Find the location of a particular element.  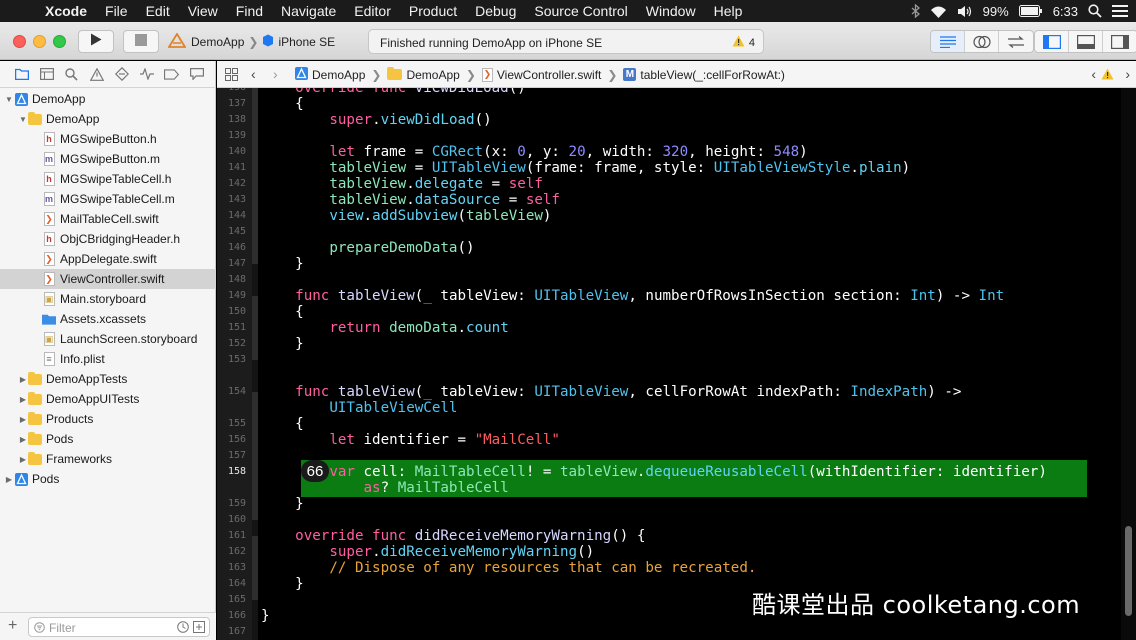

code-line: view.addSubview(tableView) is located at coordinates (406, 216).